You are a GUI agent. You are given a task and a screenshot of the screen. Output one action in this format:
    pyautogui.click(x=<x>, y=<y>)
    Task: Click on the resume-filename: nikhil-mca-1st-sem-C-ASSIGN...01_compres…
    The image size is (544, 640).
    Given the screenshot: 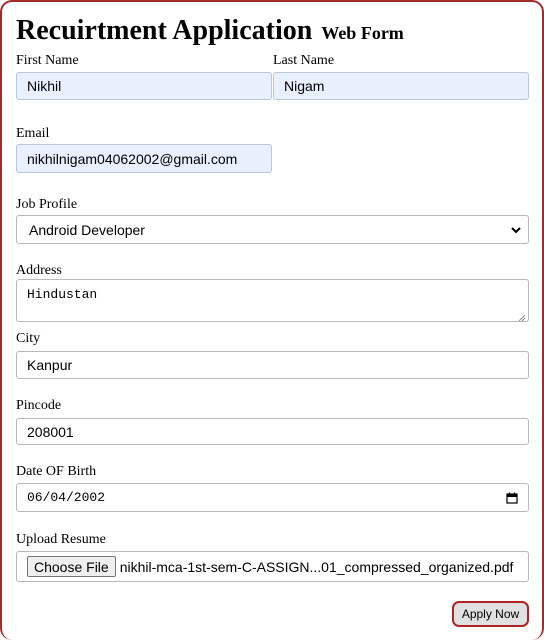 What is the action you would take?
    pyautogui.click(x=316, y=566)
    